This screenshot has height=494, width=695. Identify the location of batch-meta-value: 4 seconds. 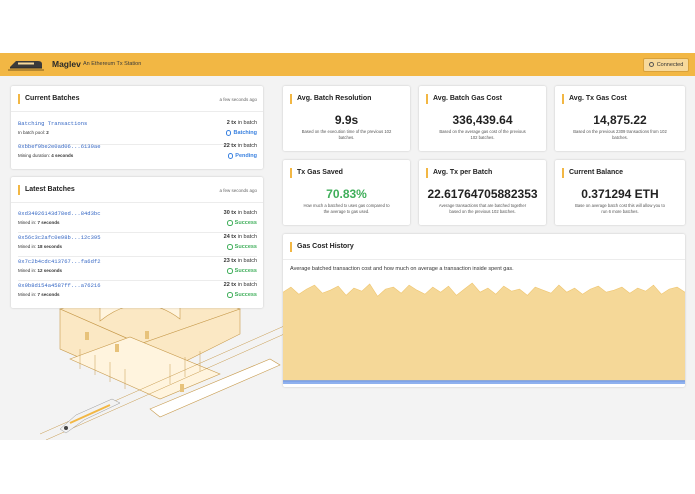
(62, 155).